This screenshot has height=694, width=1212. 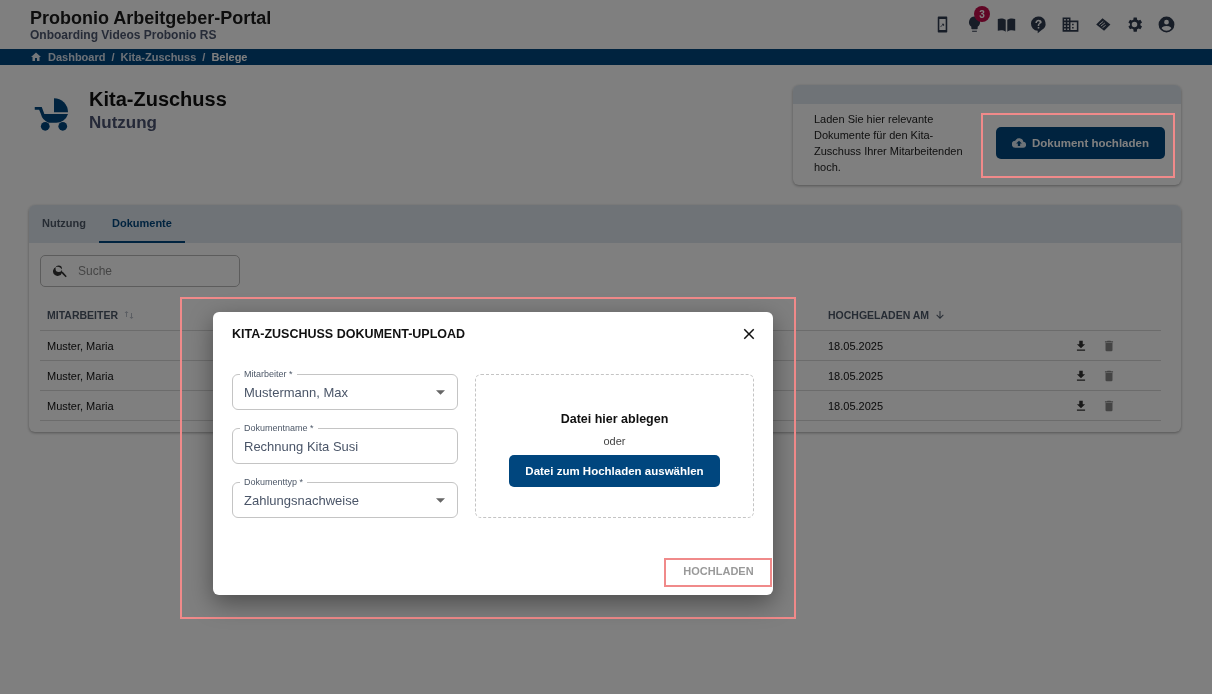 I want to click on cloud-upload-icon, so click(x=1019, y=143).